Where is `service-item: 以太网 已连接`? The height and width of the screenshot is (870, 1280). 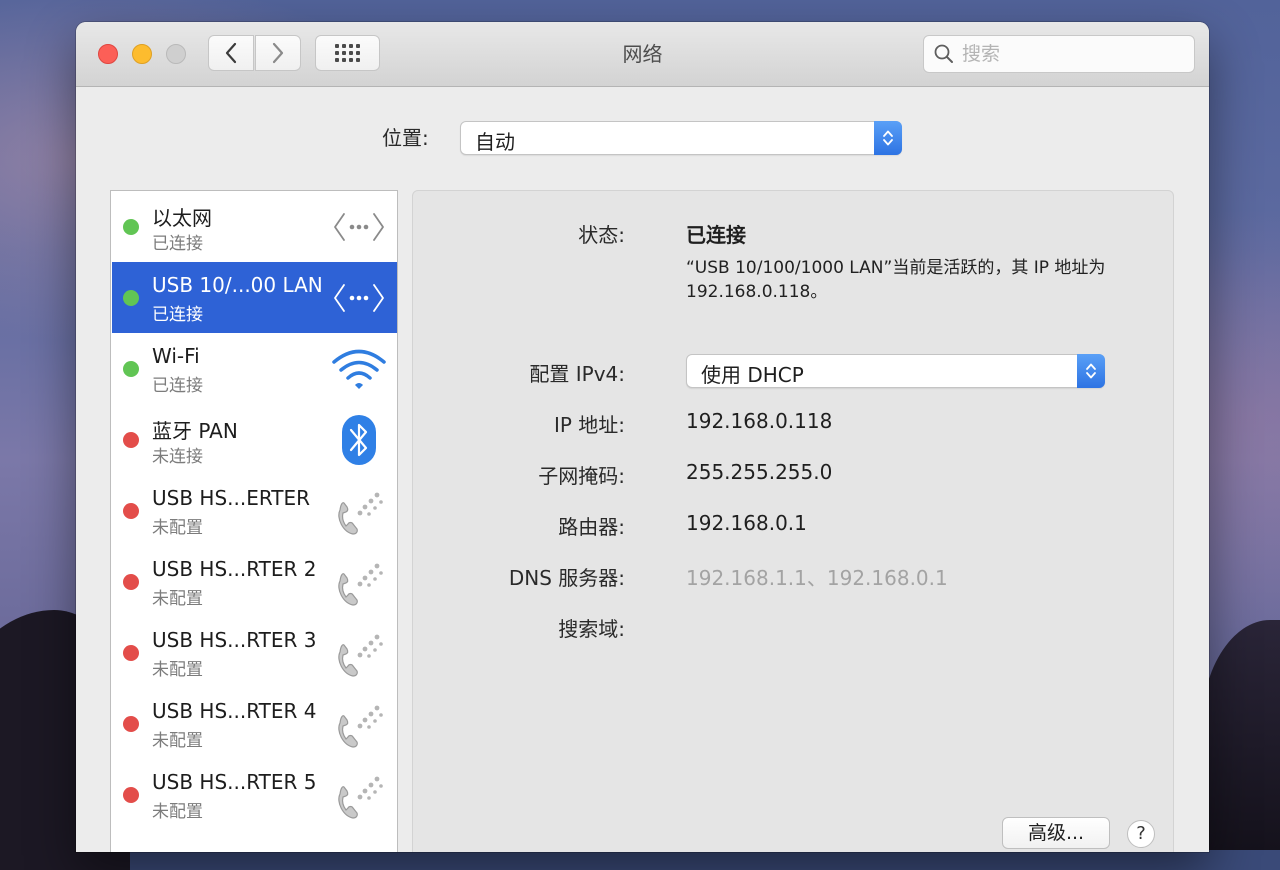 service-item: 以太网 已连接 is located at coordinates (254, 226).